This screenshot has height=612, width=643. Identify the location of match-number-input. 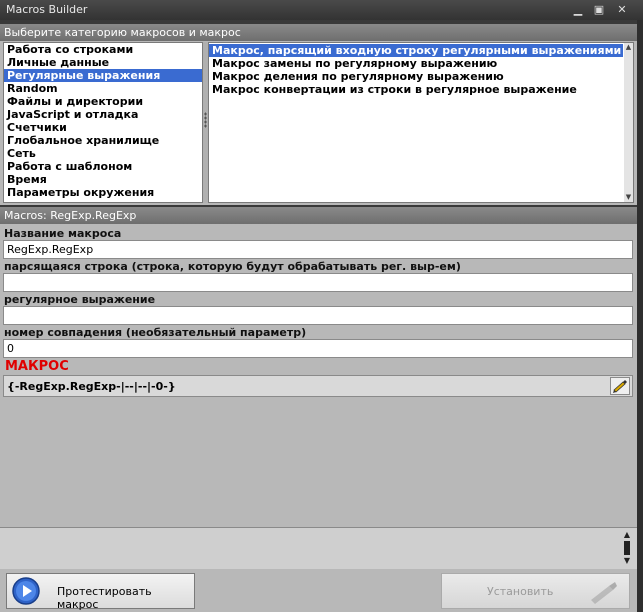
(318, 348).